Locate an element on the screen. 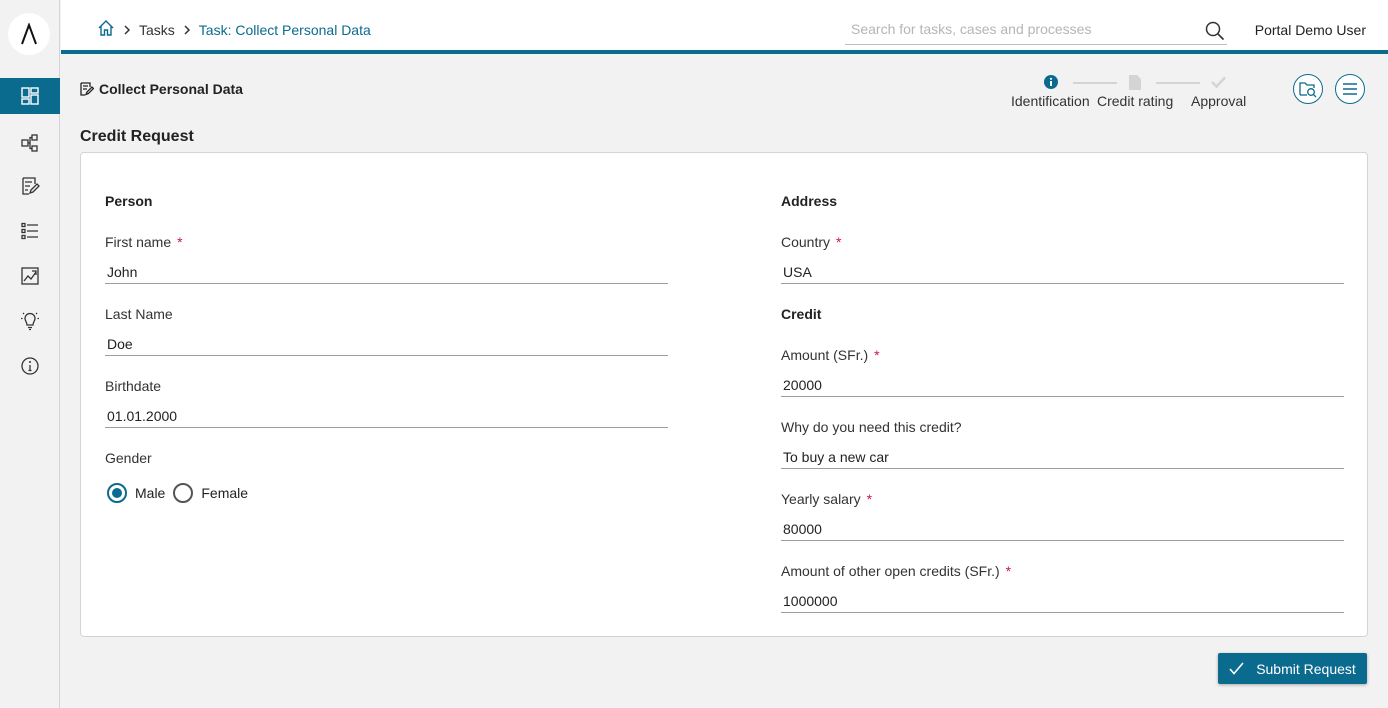 This screenshot has width=1388, height=708. task-title-text: Collect Personal Data is located at coordinates (171, 89).